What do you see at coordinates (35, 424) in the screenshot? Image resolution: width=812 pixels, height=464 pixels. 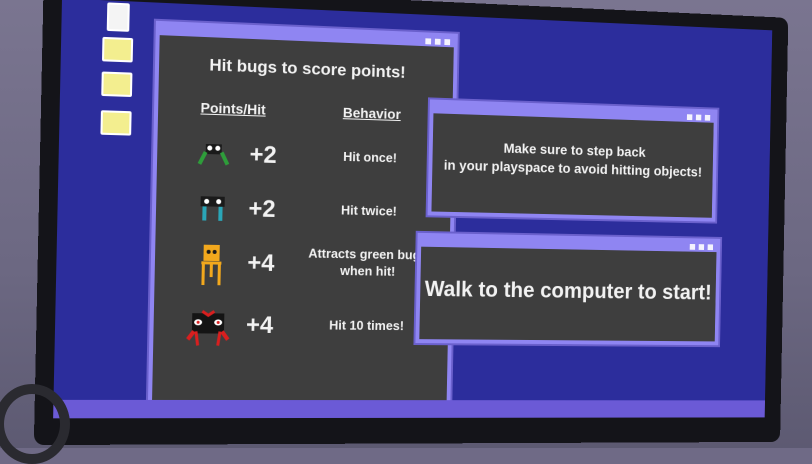 I see `vr-controller` at bounding box center [35, 424].